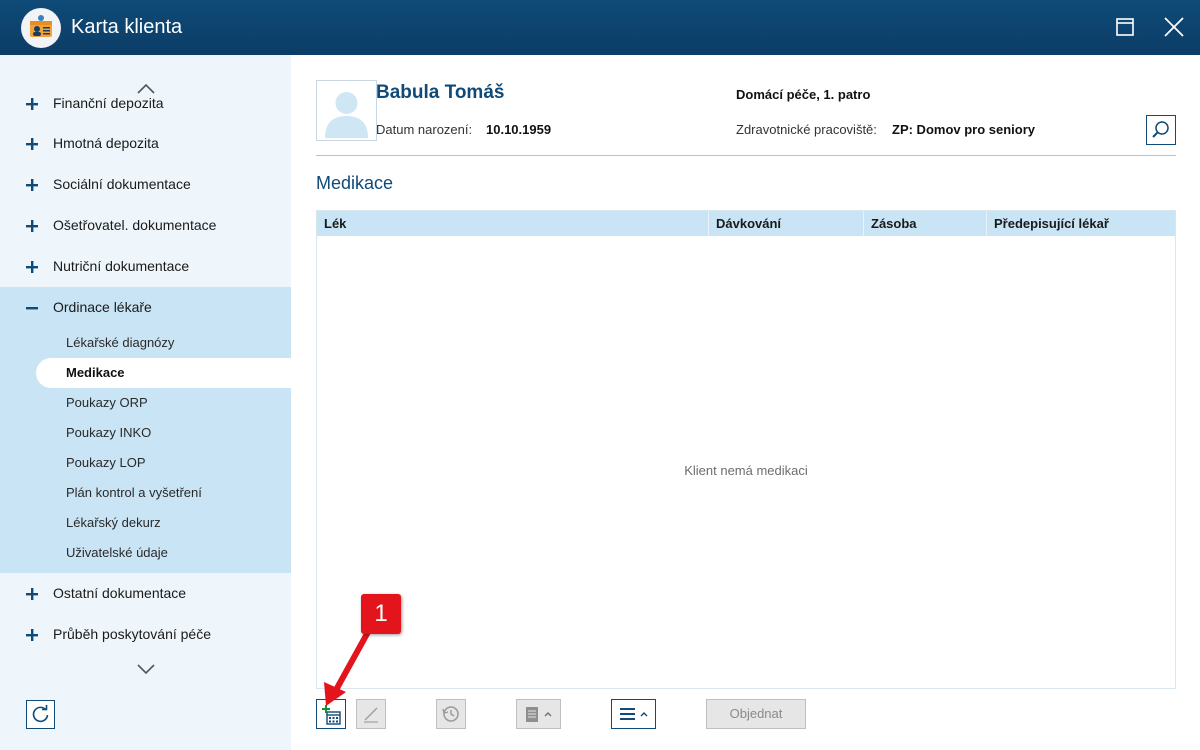 Image resolution: width=1200 pixels, height=750 pixels. What do you see at coordinates (806, 129) in the screenshot?
I see `facility-label: Zdravotnické pracoviště:` at bounding box center [806, 129].